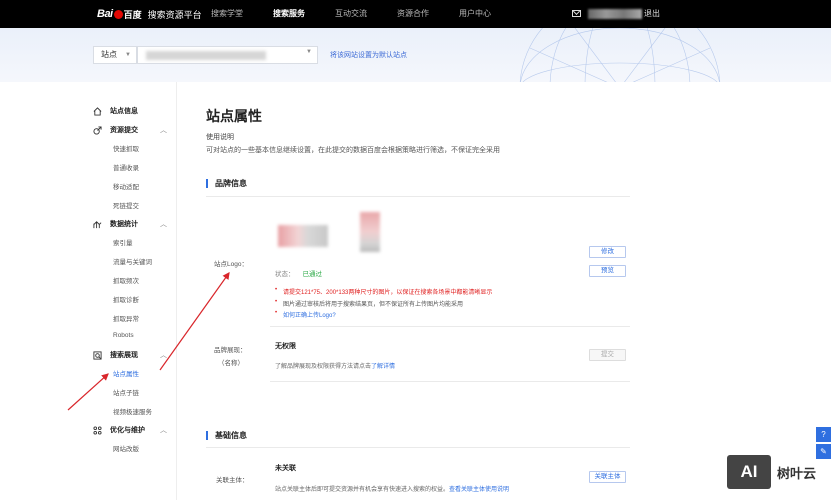  Describe the element at coordinates (194, 321) in the screenshot. I see `arrow-to-logo` at that location.